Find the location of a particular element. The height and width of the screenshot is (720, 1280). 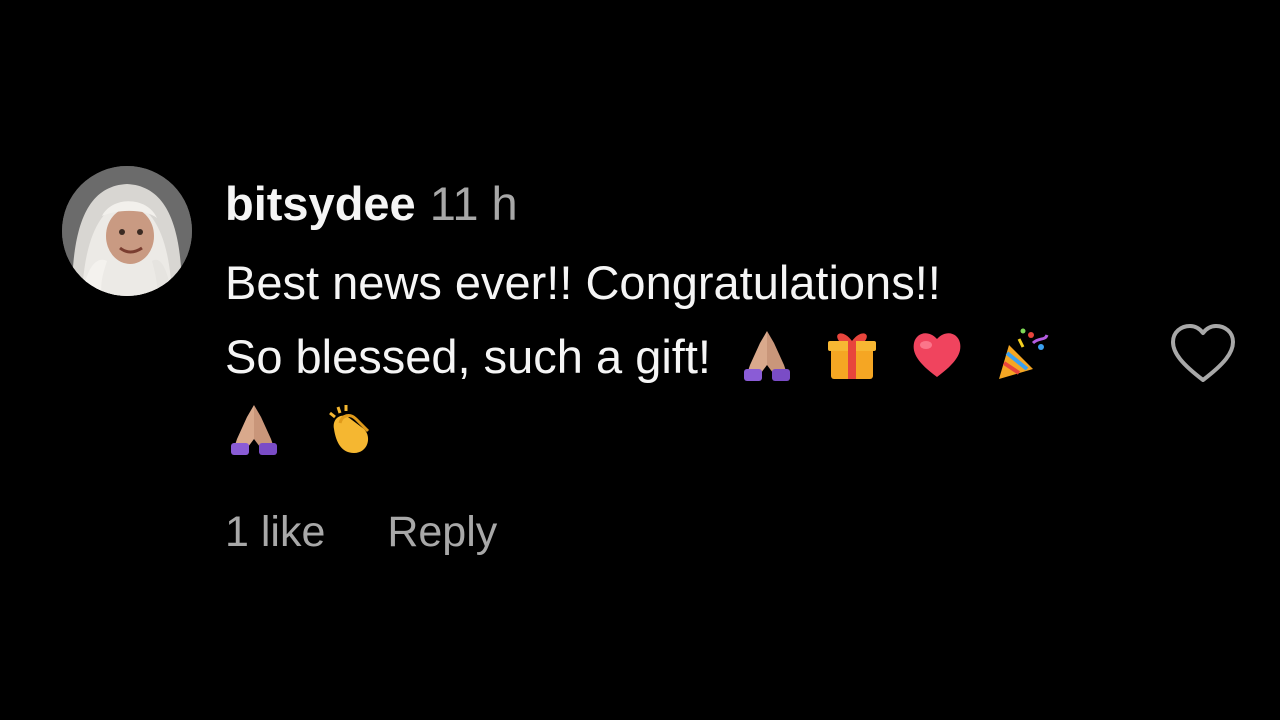

like-button is located at coordinates (1203, 354).